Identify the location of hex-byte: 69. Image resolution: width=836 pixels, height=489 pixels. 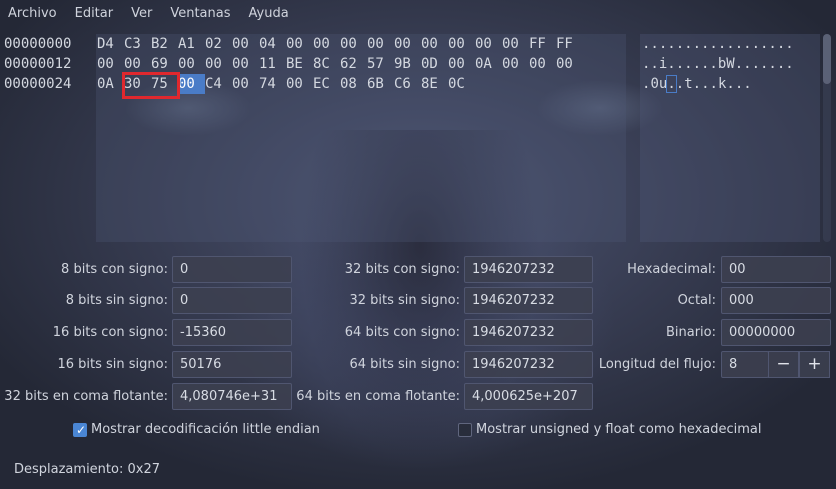
(164, 64).